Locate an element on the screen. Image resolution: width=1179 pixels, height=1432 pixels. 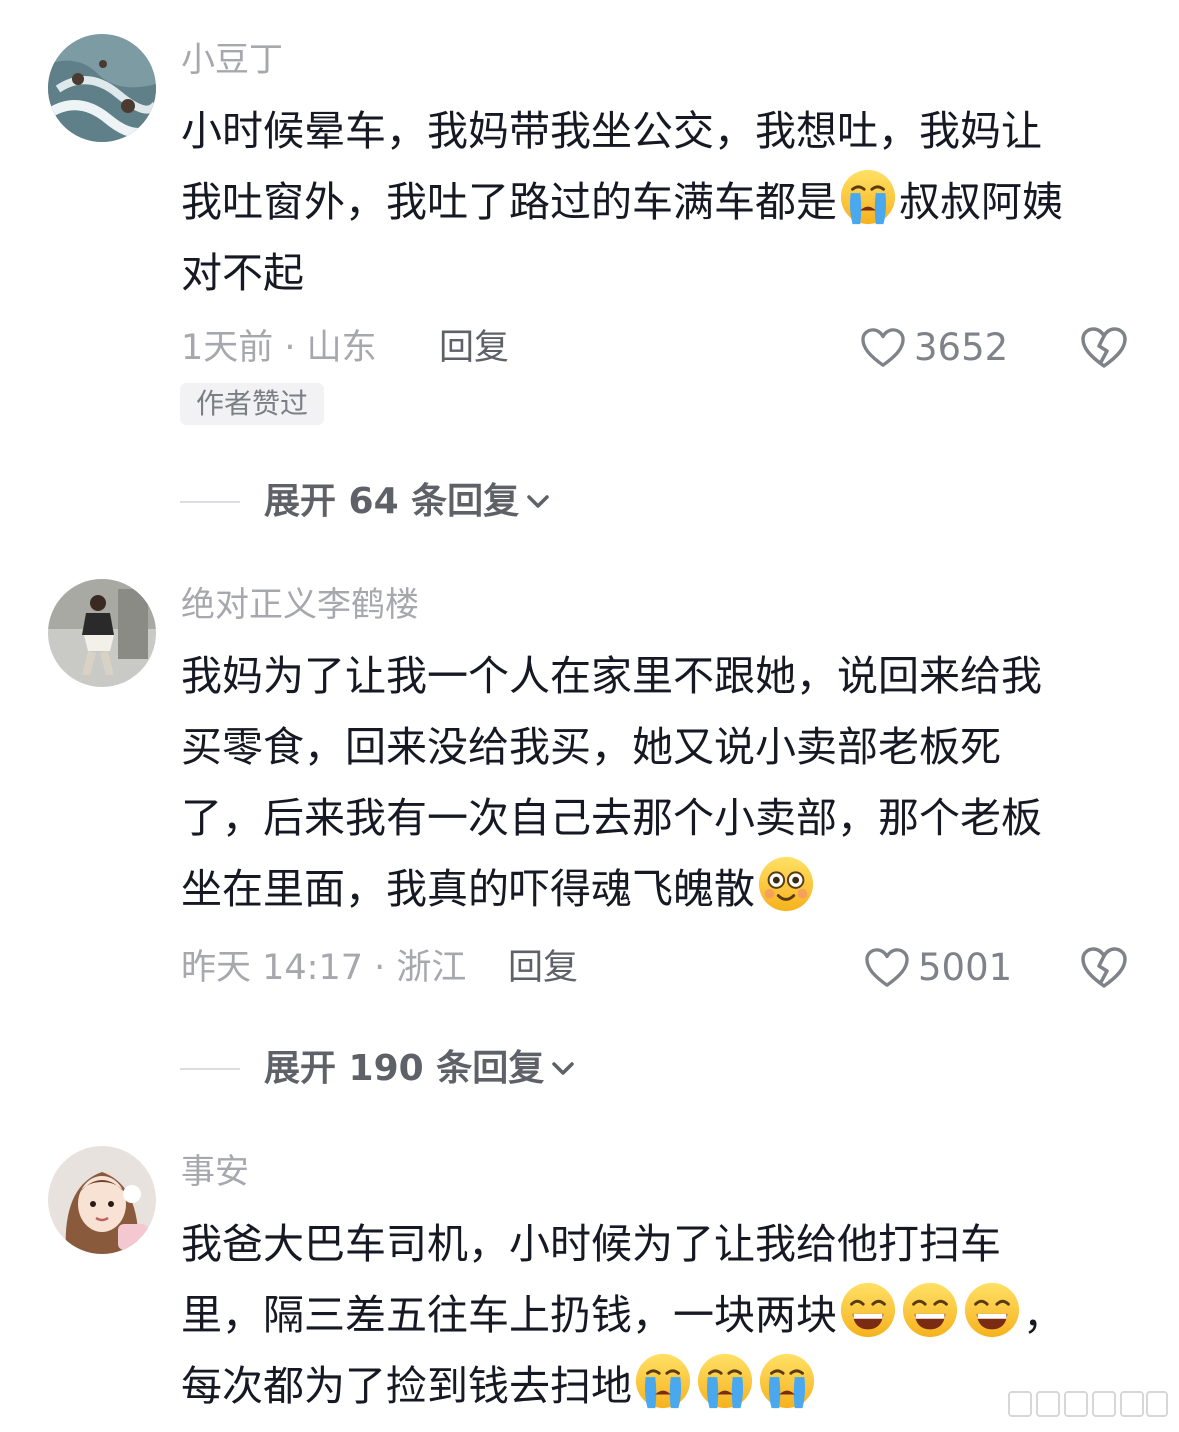
like-button: 3652 is located at coordinates (934, 348).